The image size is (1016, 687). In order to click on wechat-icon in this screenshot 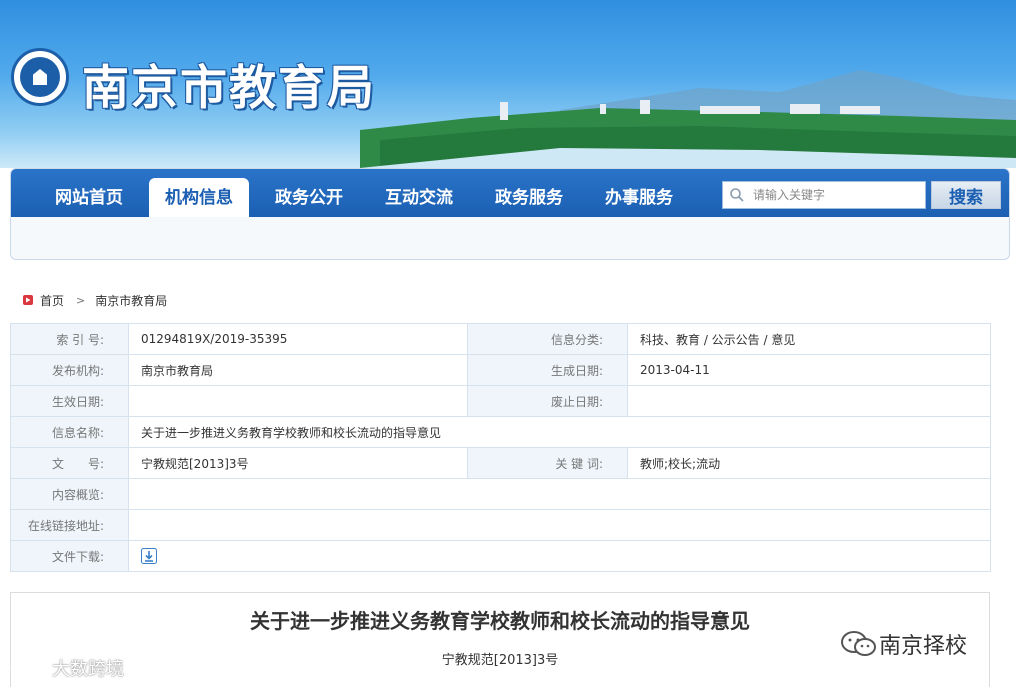, I will do `click(858, 643)`.